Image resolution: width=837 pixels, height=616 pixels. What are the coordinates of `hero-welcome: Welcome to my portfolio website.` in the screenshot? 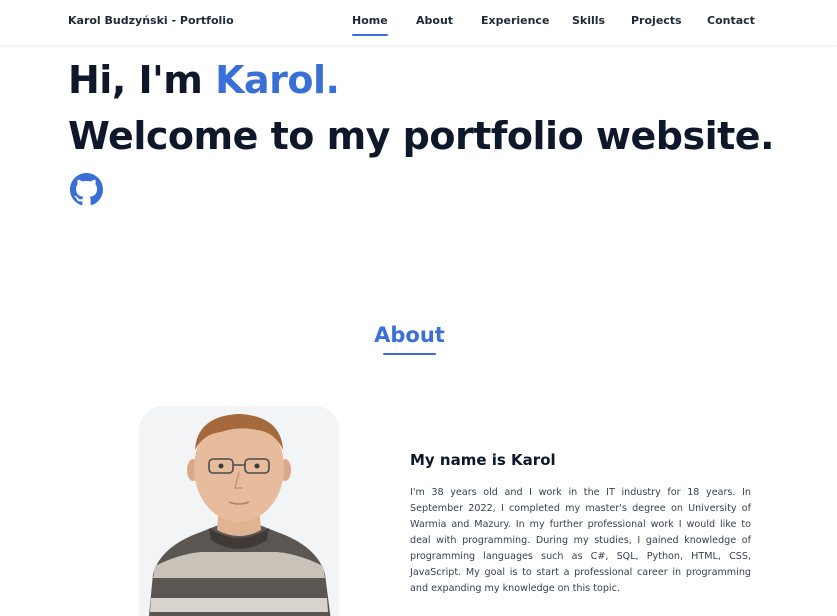 It's located at (421, 136).